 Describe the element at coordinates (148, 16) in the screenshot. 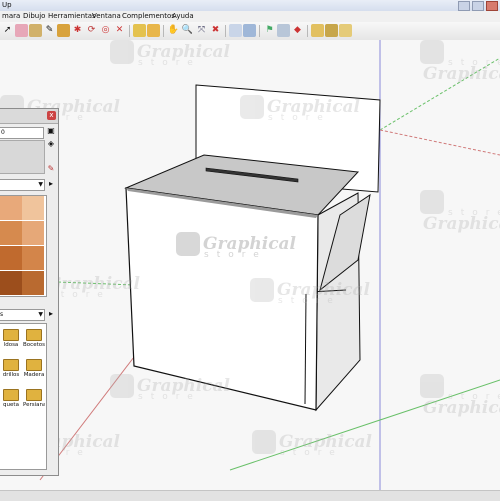

I see `menu-complementos: Complementos` at that location.